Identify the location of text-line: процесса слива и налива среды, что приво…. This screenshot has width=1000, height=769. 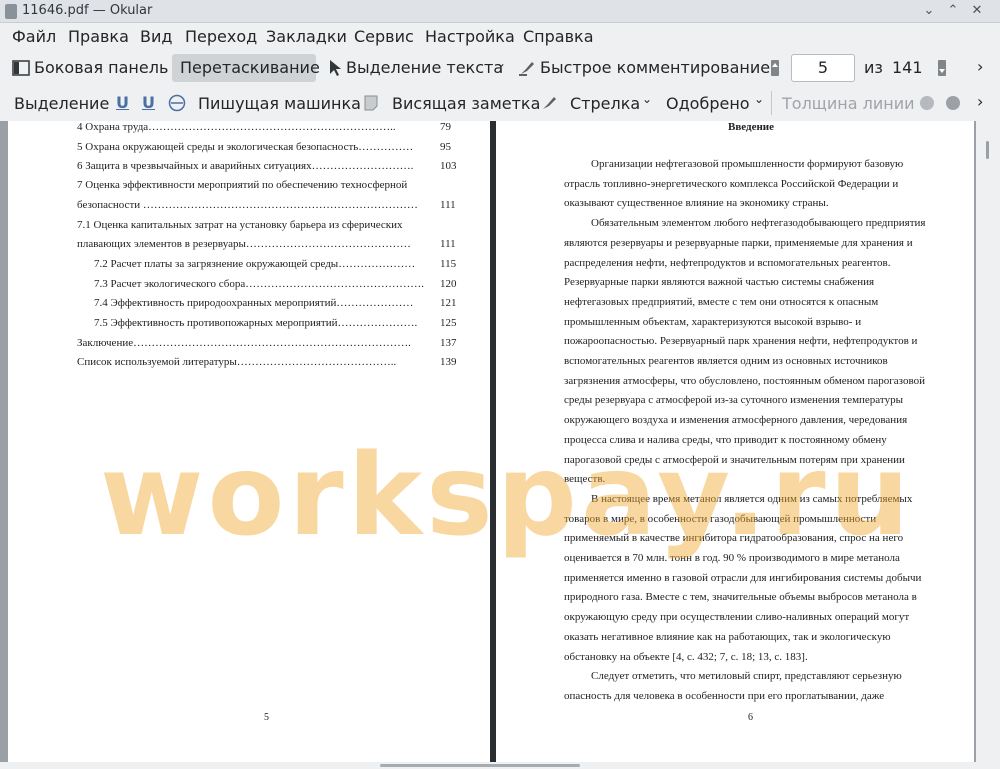
(725, 439).